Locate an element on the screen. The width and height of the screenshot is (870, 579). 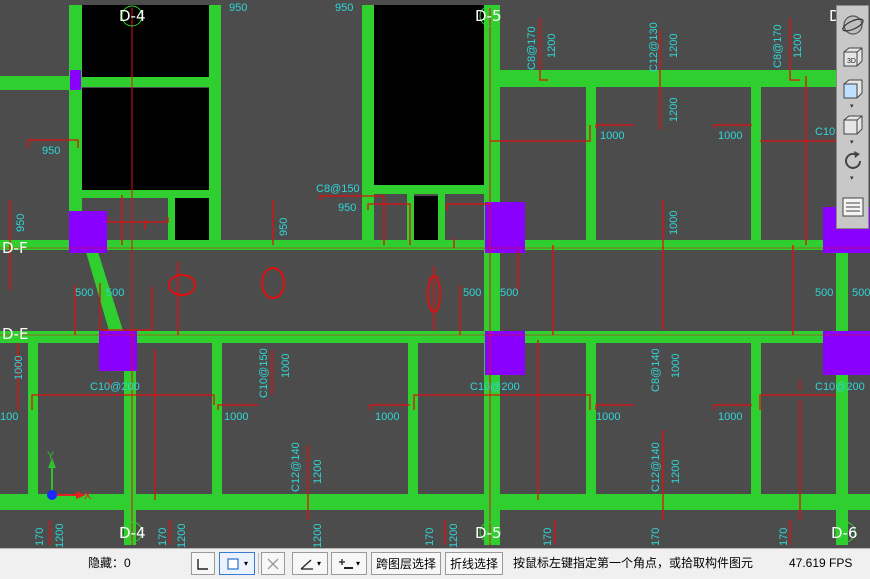
polyline-select-button: 折线选择 is located at coordinates (474, 563).